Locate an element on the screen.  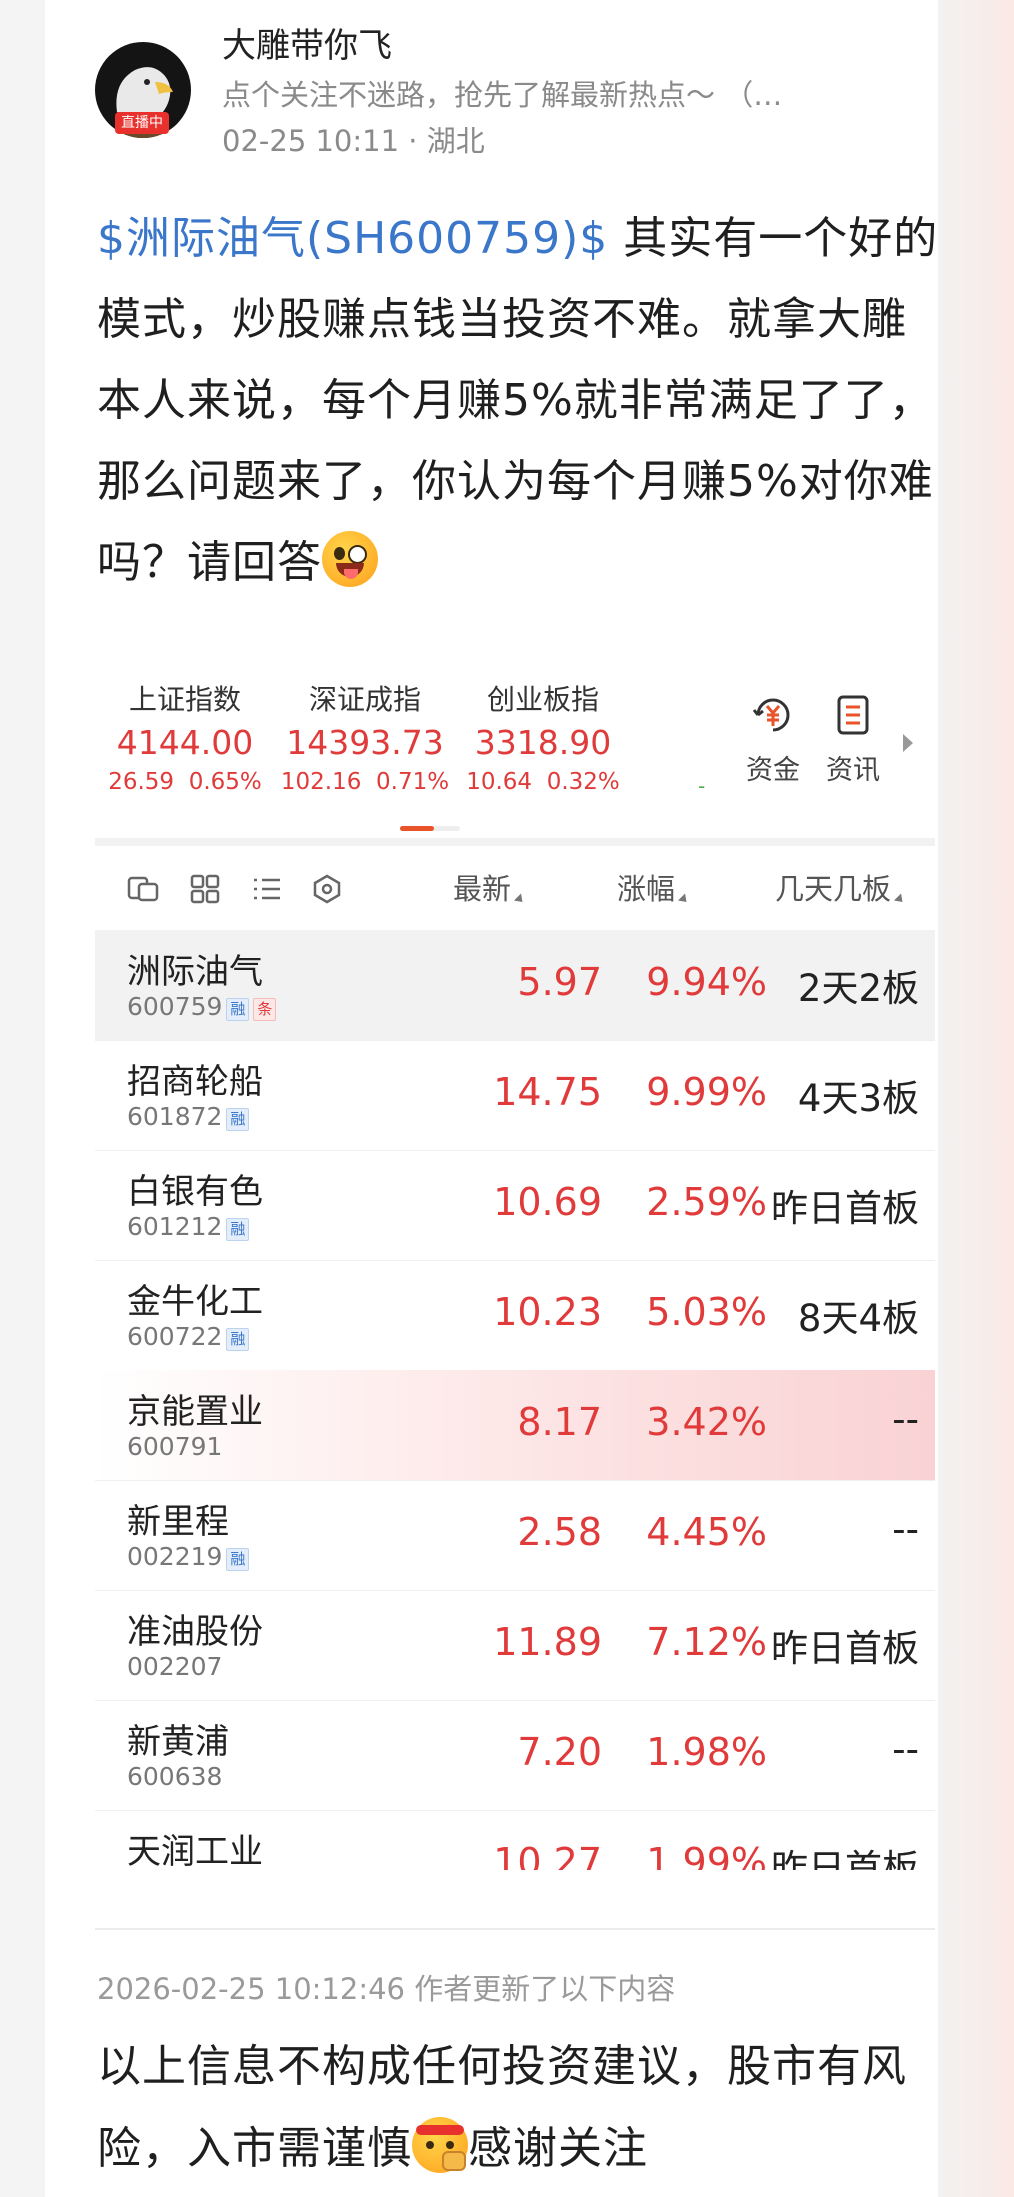
stock-change: 4.45% is located at coordinates (706, 1532).